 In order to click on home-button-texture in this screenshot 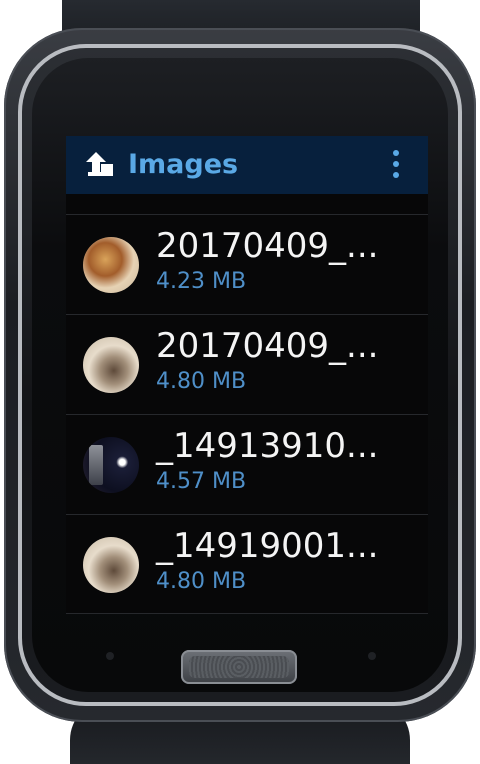, I will do `click(239, 667)`.